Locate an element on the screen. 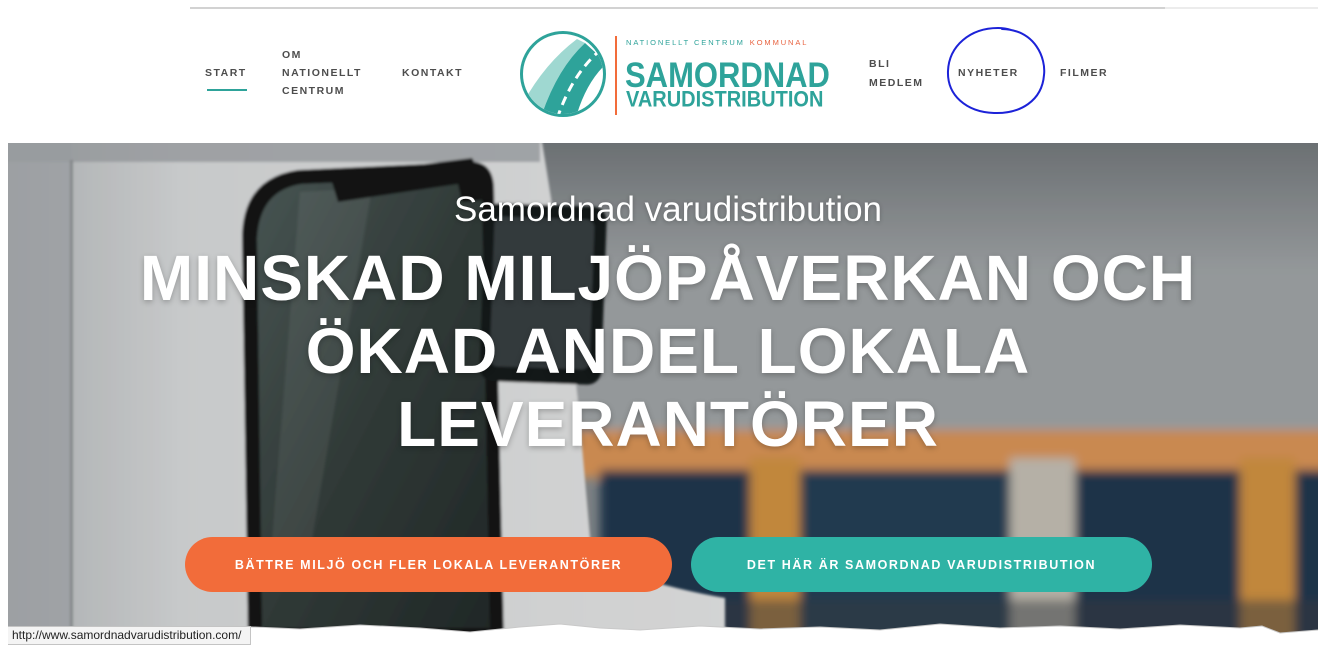  logo-tagline-text: NATIONELLT CENTRUM is located at coordinates (685, 42).